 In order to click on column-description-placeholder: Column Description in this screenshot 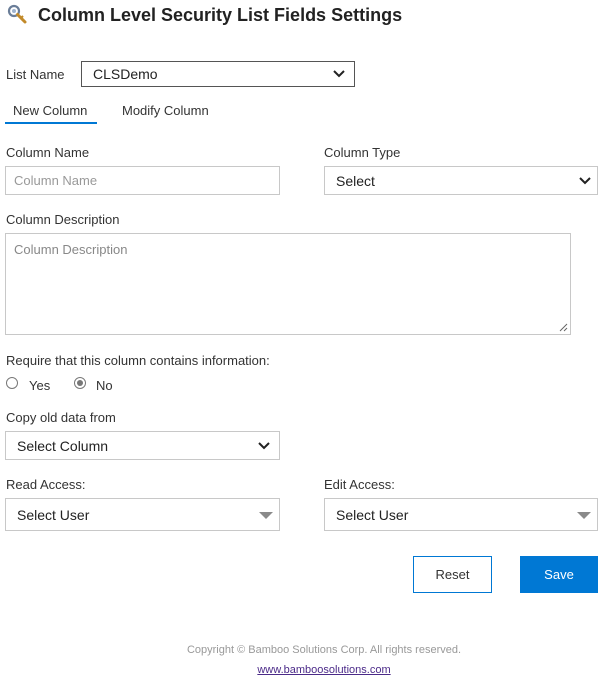, I will do `click(71, 249)`.